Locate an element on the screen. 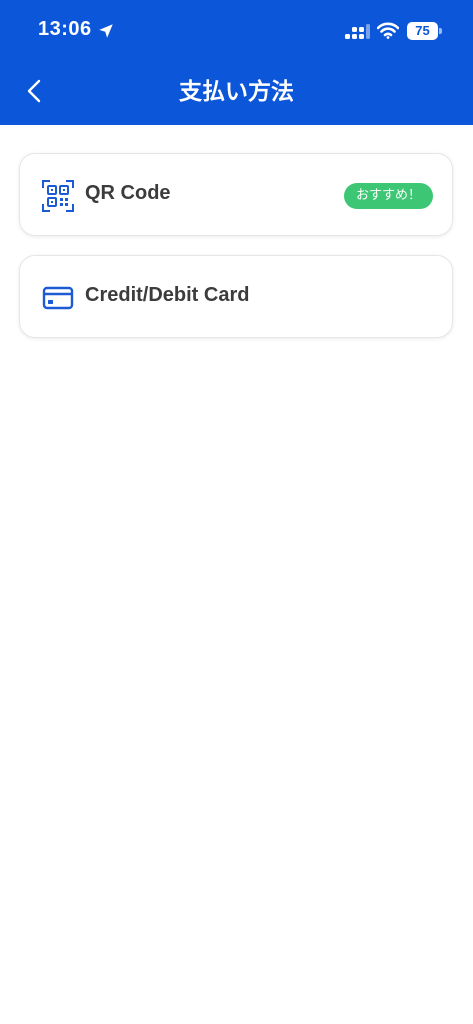 Image resolution: width=473 pixels, height=1024 pixels. location-arrow-icon is located at coordinates (106, 31).